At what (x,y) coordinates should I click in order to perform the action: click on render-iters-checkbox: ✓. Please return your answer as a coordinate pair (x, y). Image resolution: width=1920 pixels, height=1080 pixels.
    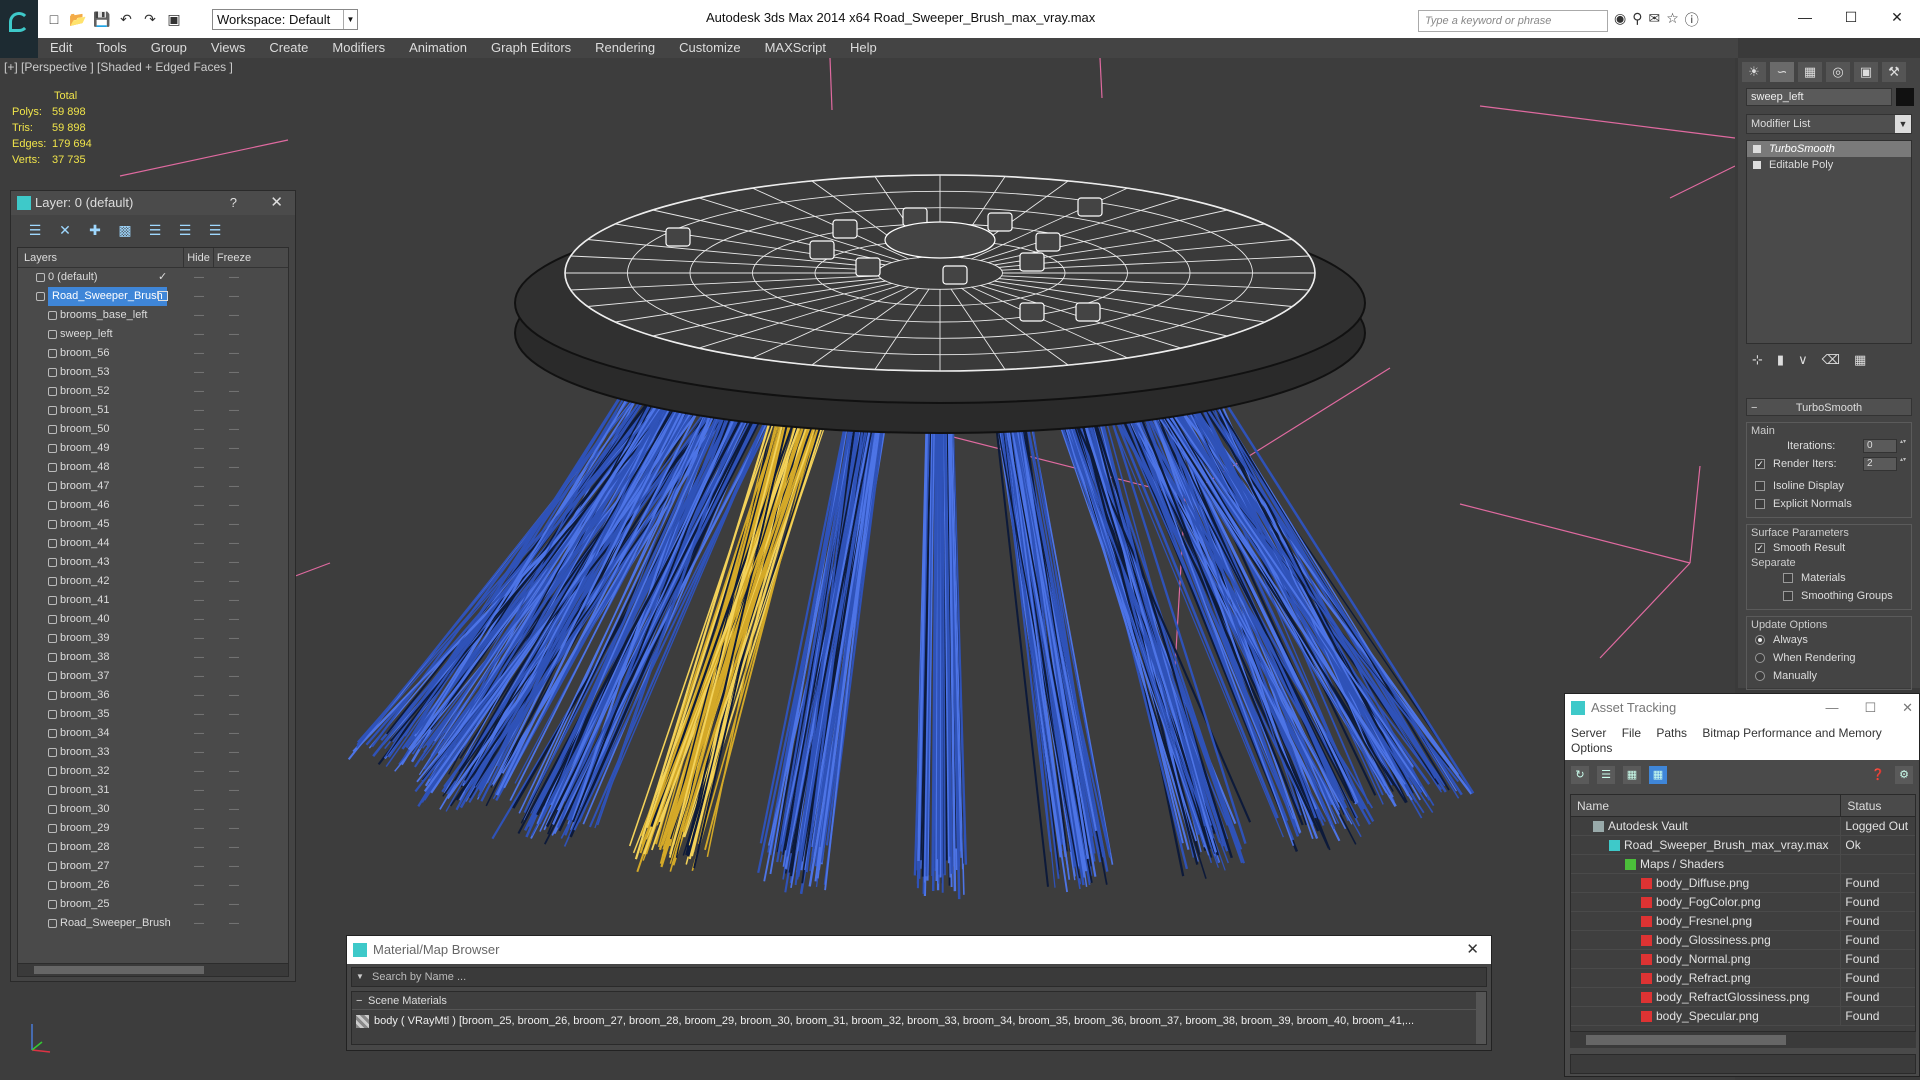
    Looking at the image, I should click on (1760, 464).